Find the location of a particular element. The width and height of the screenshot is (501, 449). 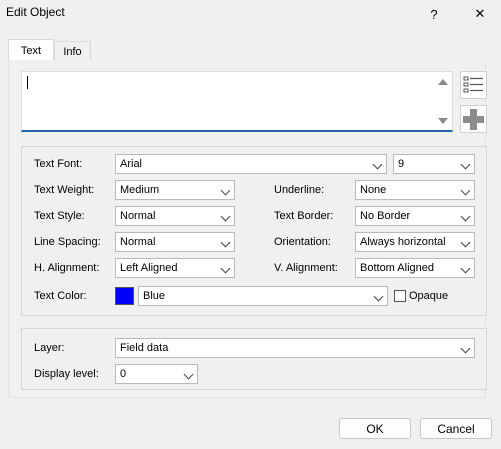

list-button is located at coordinates (473, 85).